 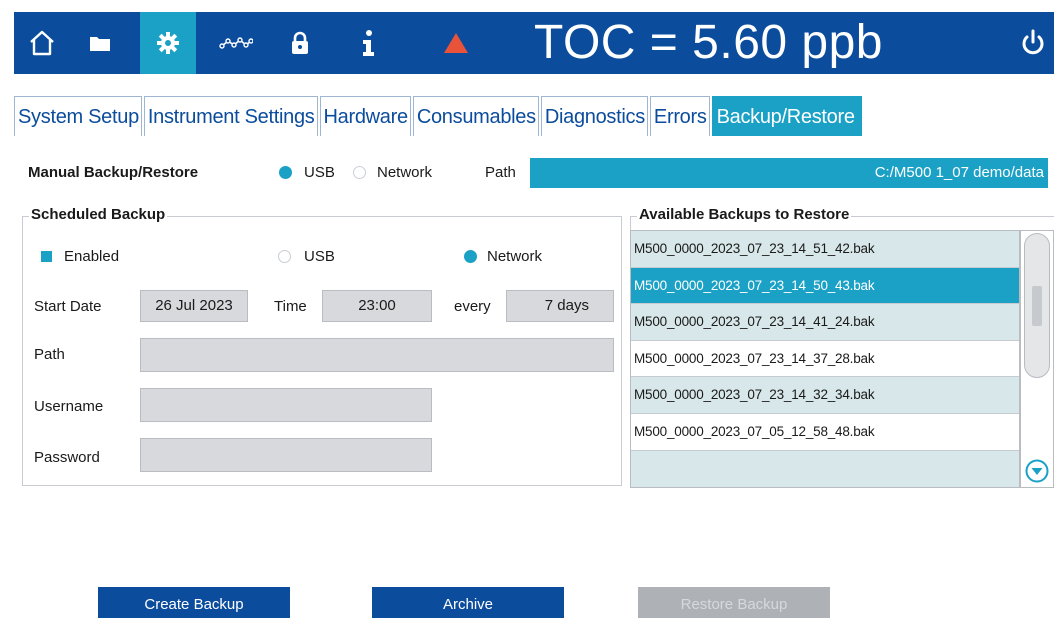 I want to click on archive-button: Archive, so click(x=468, y=602).